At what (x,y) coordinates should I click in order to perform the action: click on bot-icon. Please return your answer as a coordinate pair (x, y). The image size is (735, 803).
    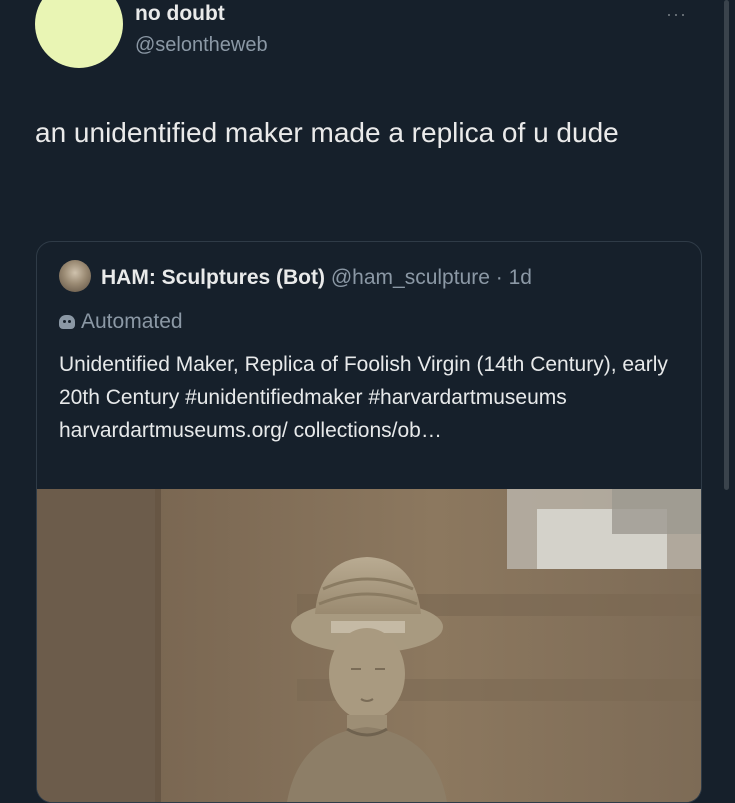
    Looking at the image, I should click on (67, 322).